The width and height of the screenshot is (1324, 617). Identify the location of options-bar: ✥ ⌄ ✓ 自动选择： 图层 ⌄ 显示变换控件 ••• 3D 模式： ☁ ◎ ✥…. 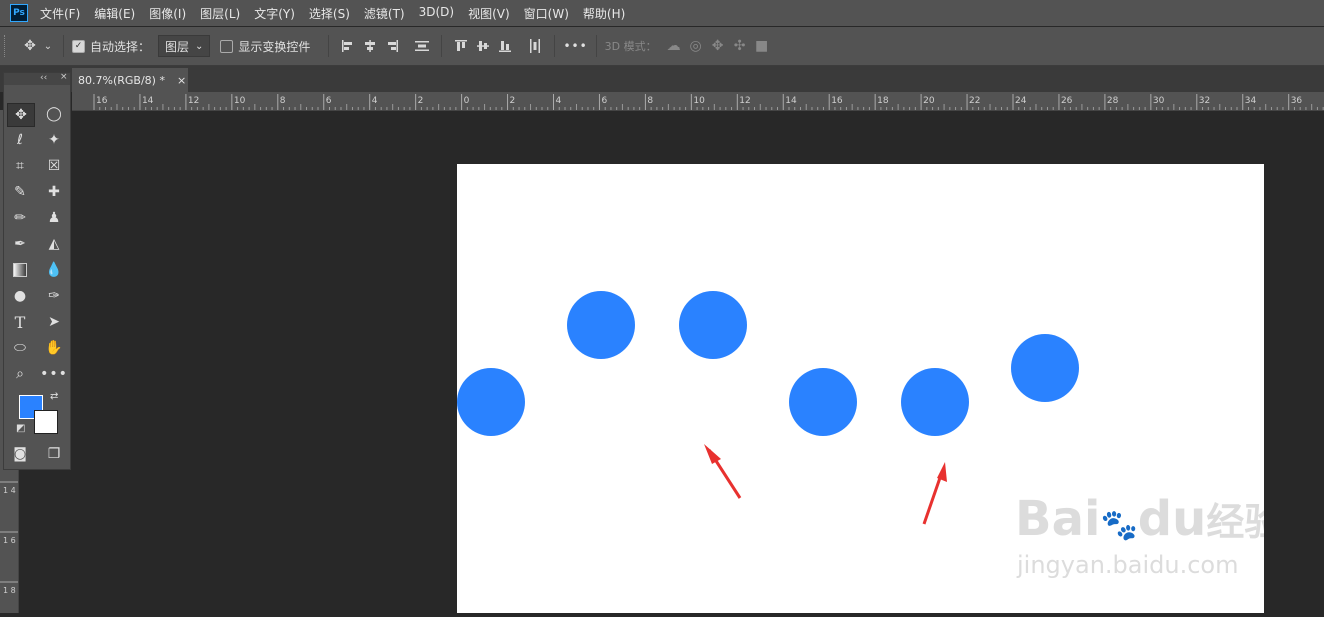
(662, 46).